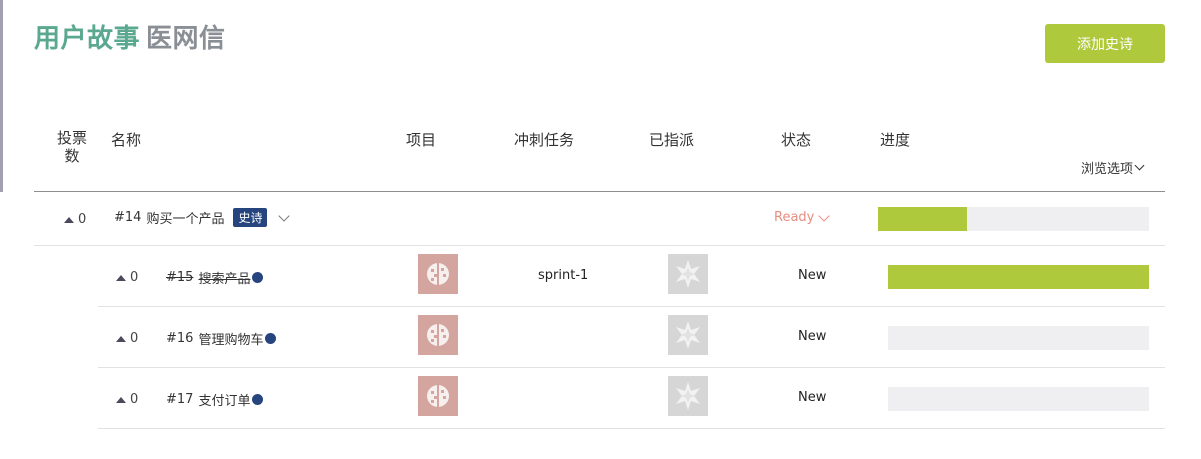 Image resolution: width=1201 pixels, height=459 pixels. I want to click on story-title: 搜索产品, so click(224, 277).